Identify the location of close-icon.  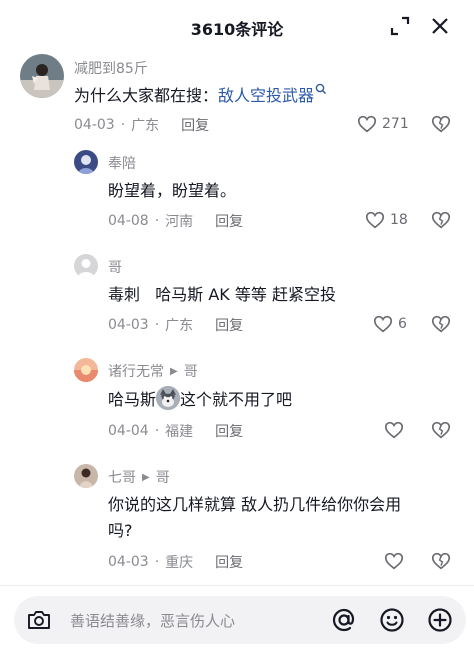
(440, 26).